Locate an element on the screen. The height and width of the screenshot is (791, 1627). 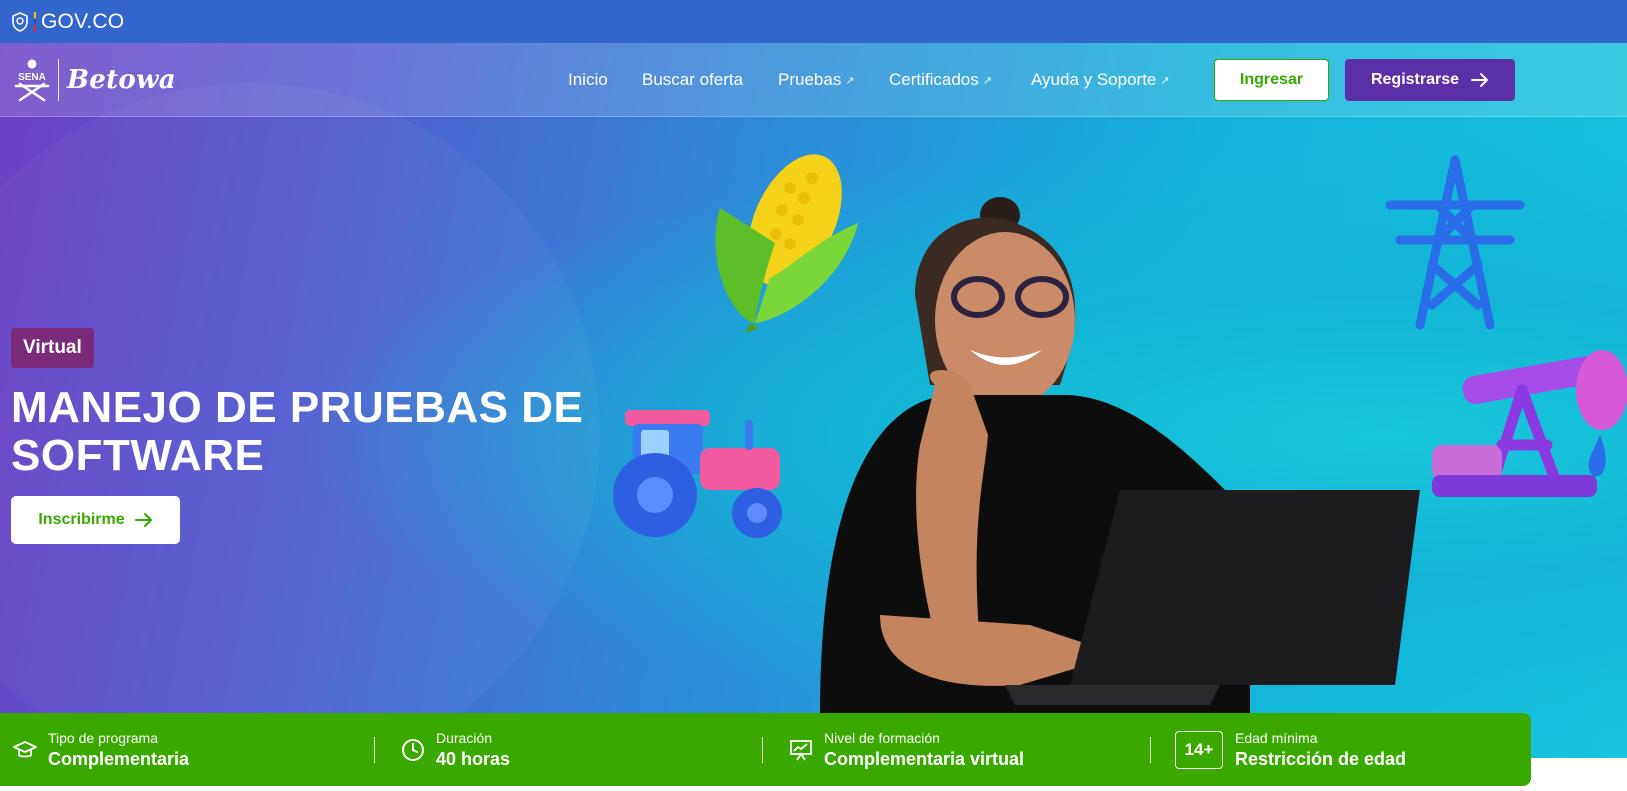
age-badge-icon: 14+ is located at coordinates (1199, 749).